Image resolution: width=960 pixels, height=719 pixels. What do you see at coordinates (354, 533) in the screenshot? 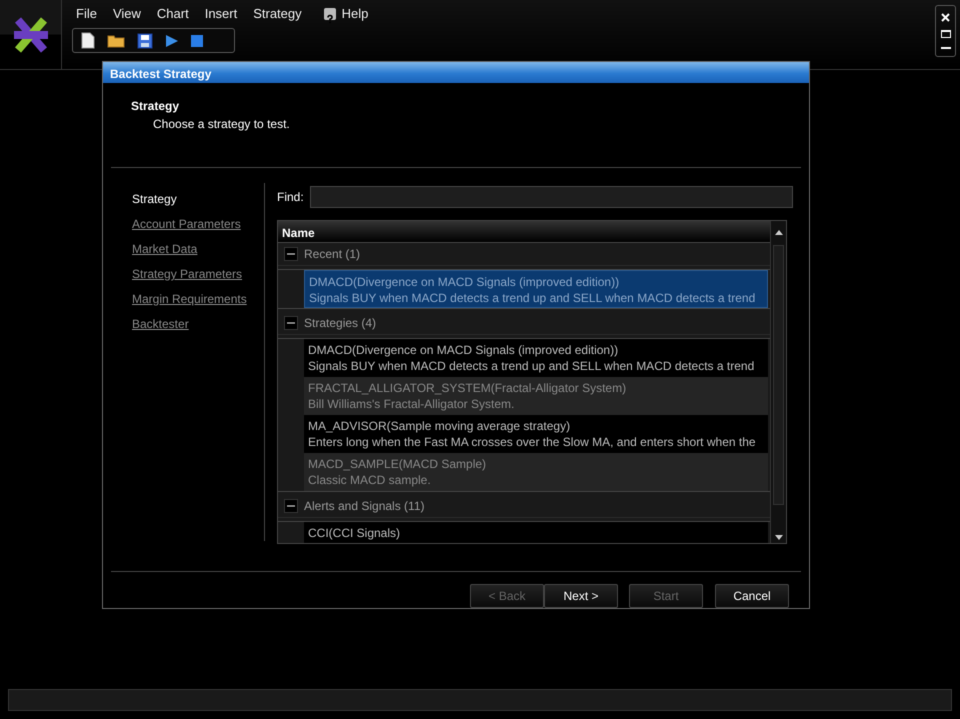
I see `strategy-title: CCI(CCI Signals)` at bounding box center [354, 533].